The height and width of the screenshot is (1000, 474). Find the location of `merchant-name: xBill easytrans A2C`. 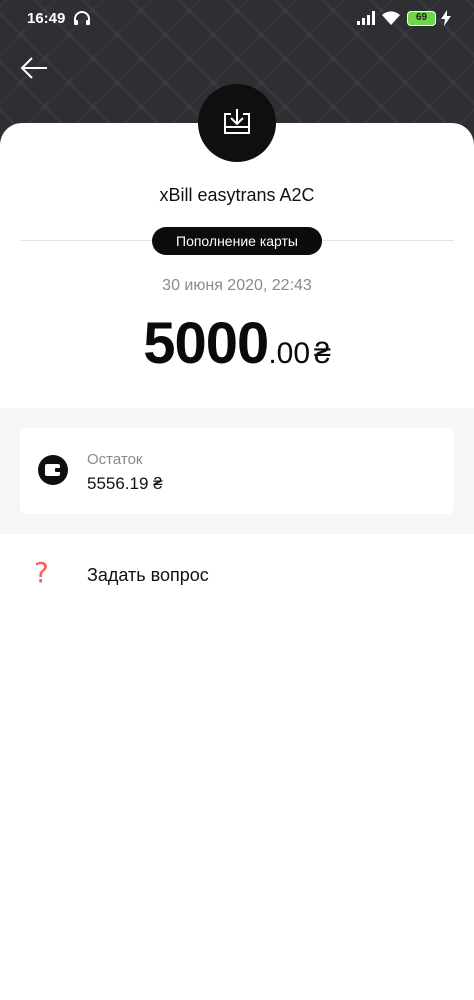

merchant-name: xBill easytrans A2C is located at coordinates (237, 195).